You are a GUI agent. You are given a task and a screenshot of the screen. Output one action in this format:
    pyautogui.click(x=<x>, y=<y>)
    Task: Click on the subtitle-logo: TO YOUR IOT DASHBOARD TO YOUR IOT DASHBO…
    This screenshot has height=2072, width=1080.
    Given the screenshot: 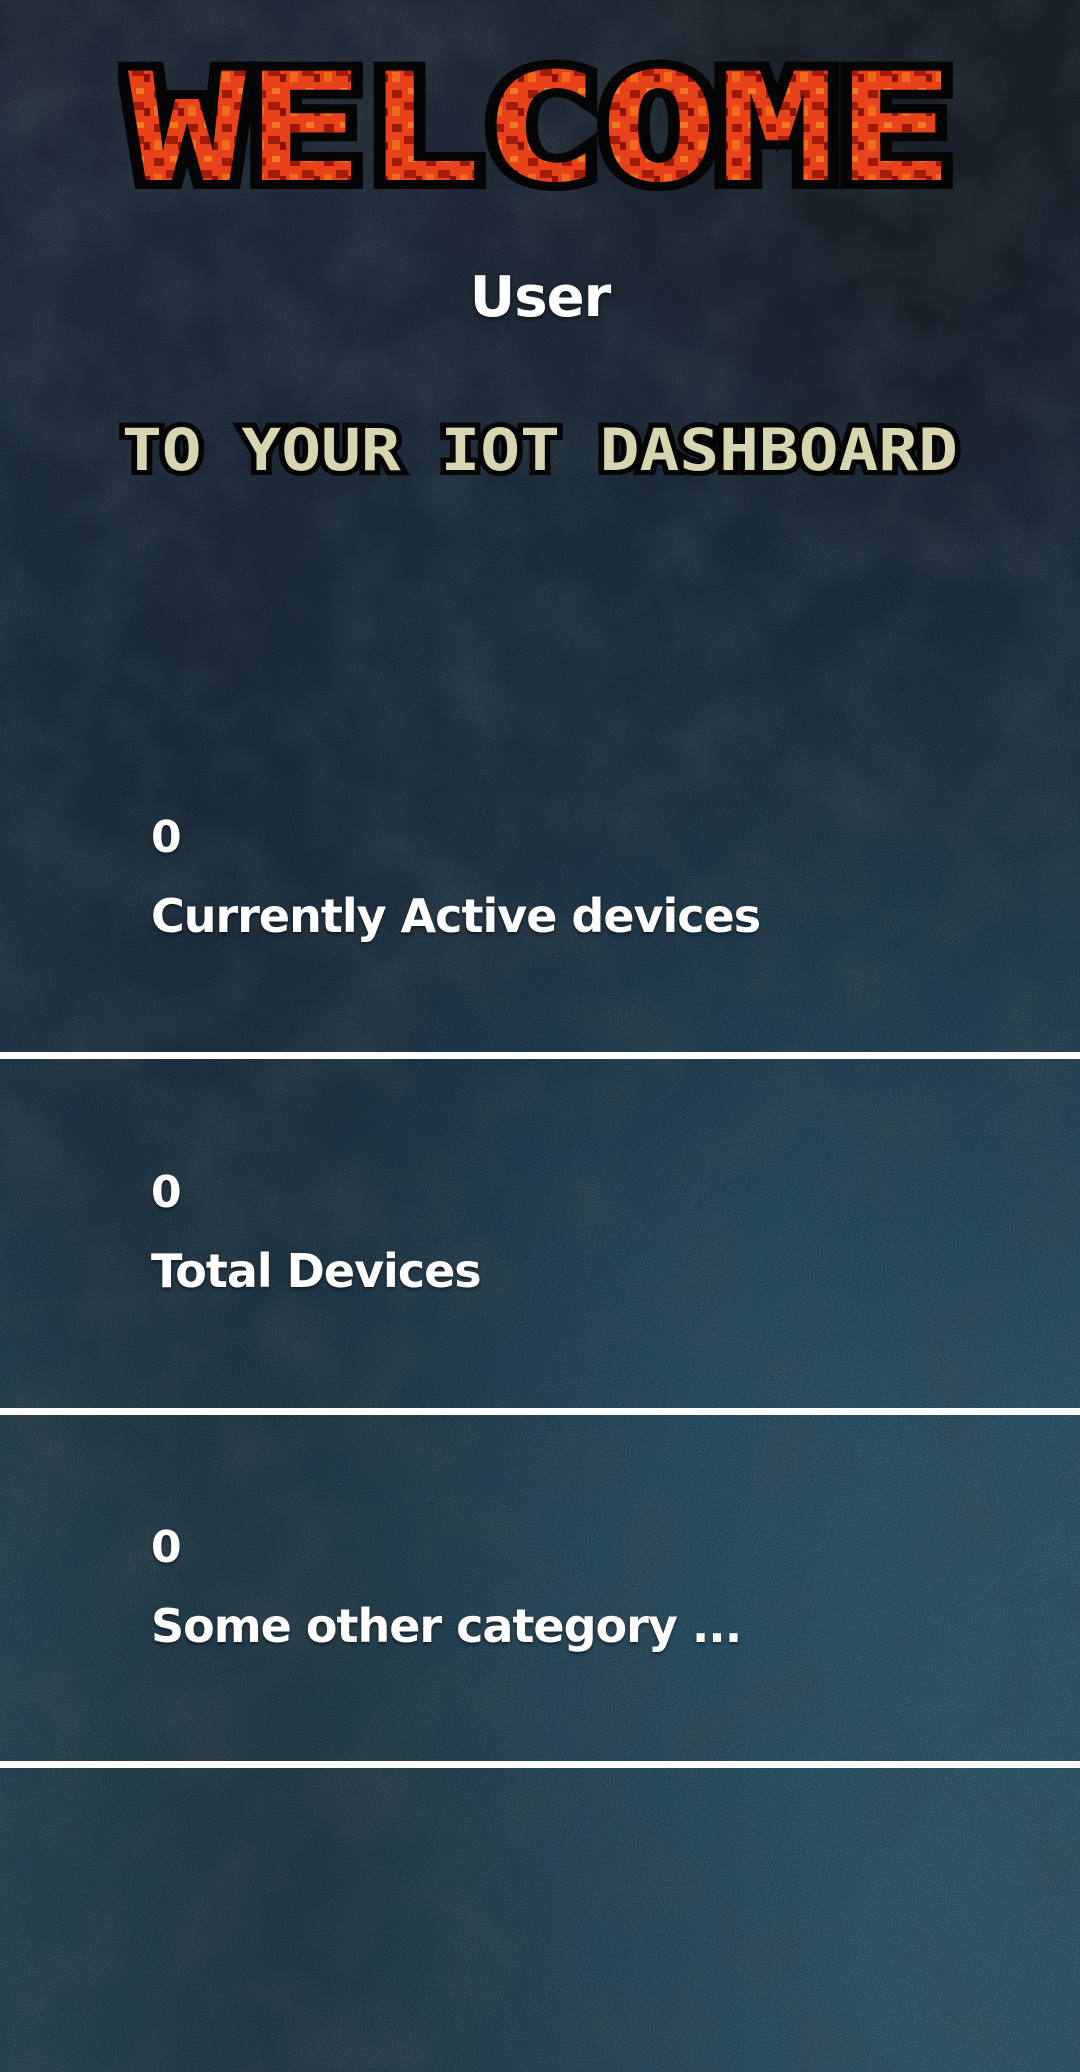 What is the action you would take?
    pyautogui.click(x=540, y=448)
    